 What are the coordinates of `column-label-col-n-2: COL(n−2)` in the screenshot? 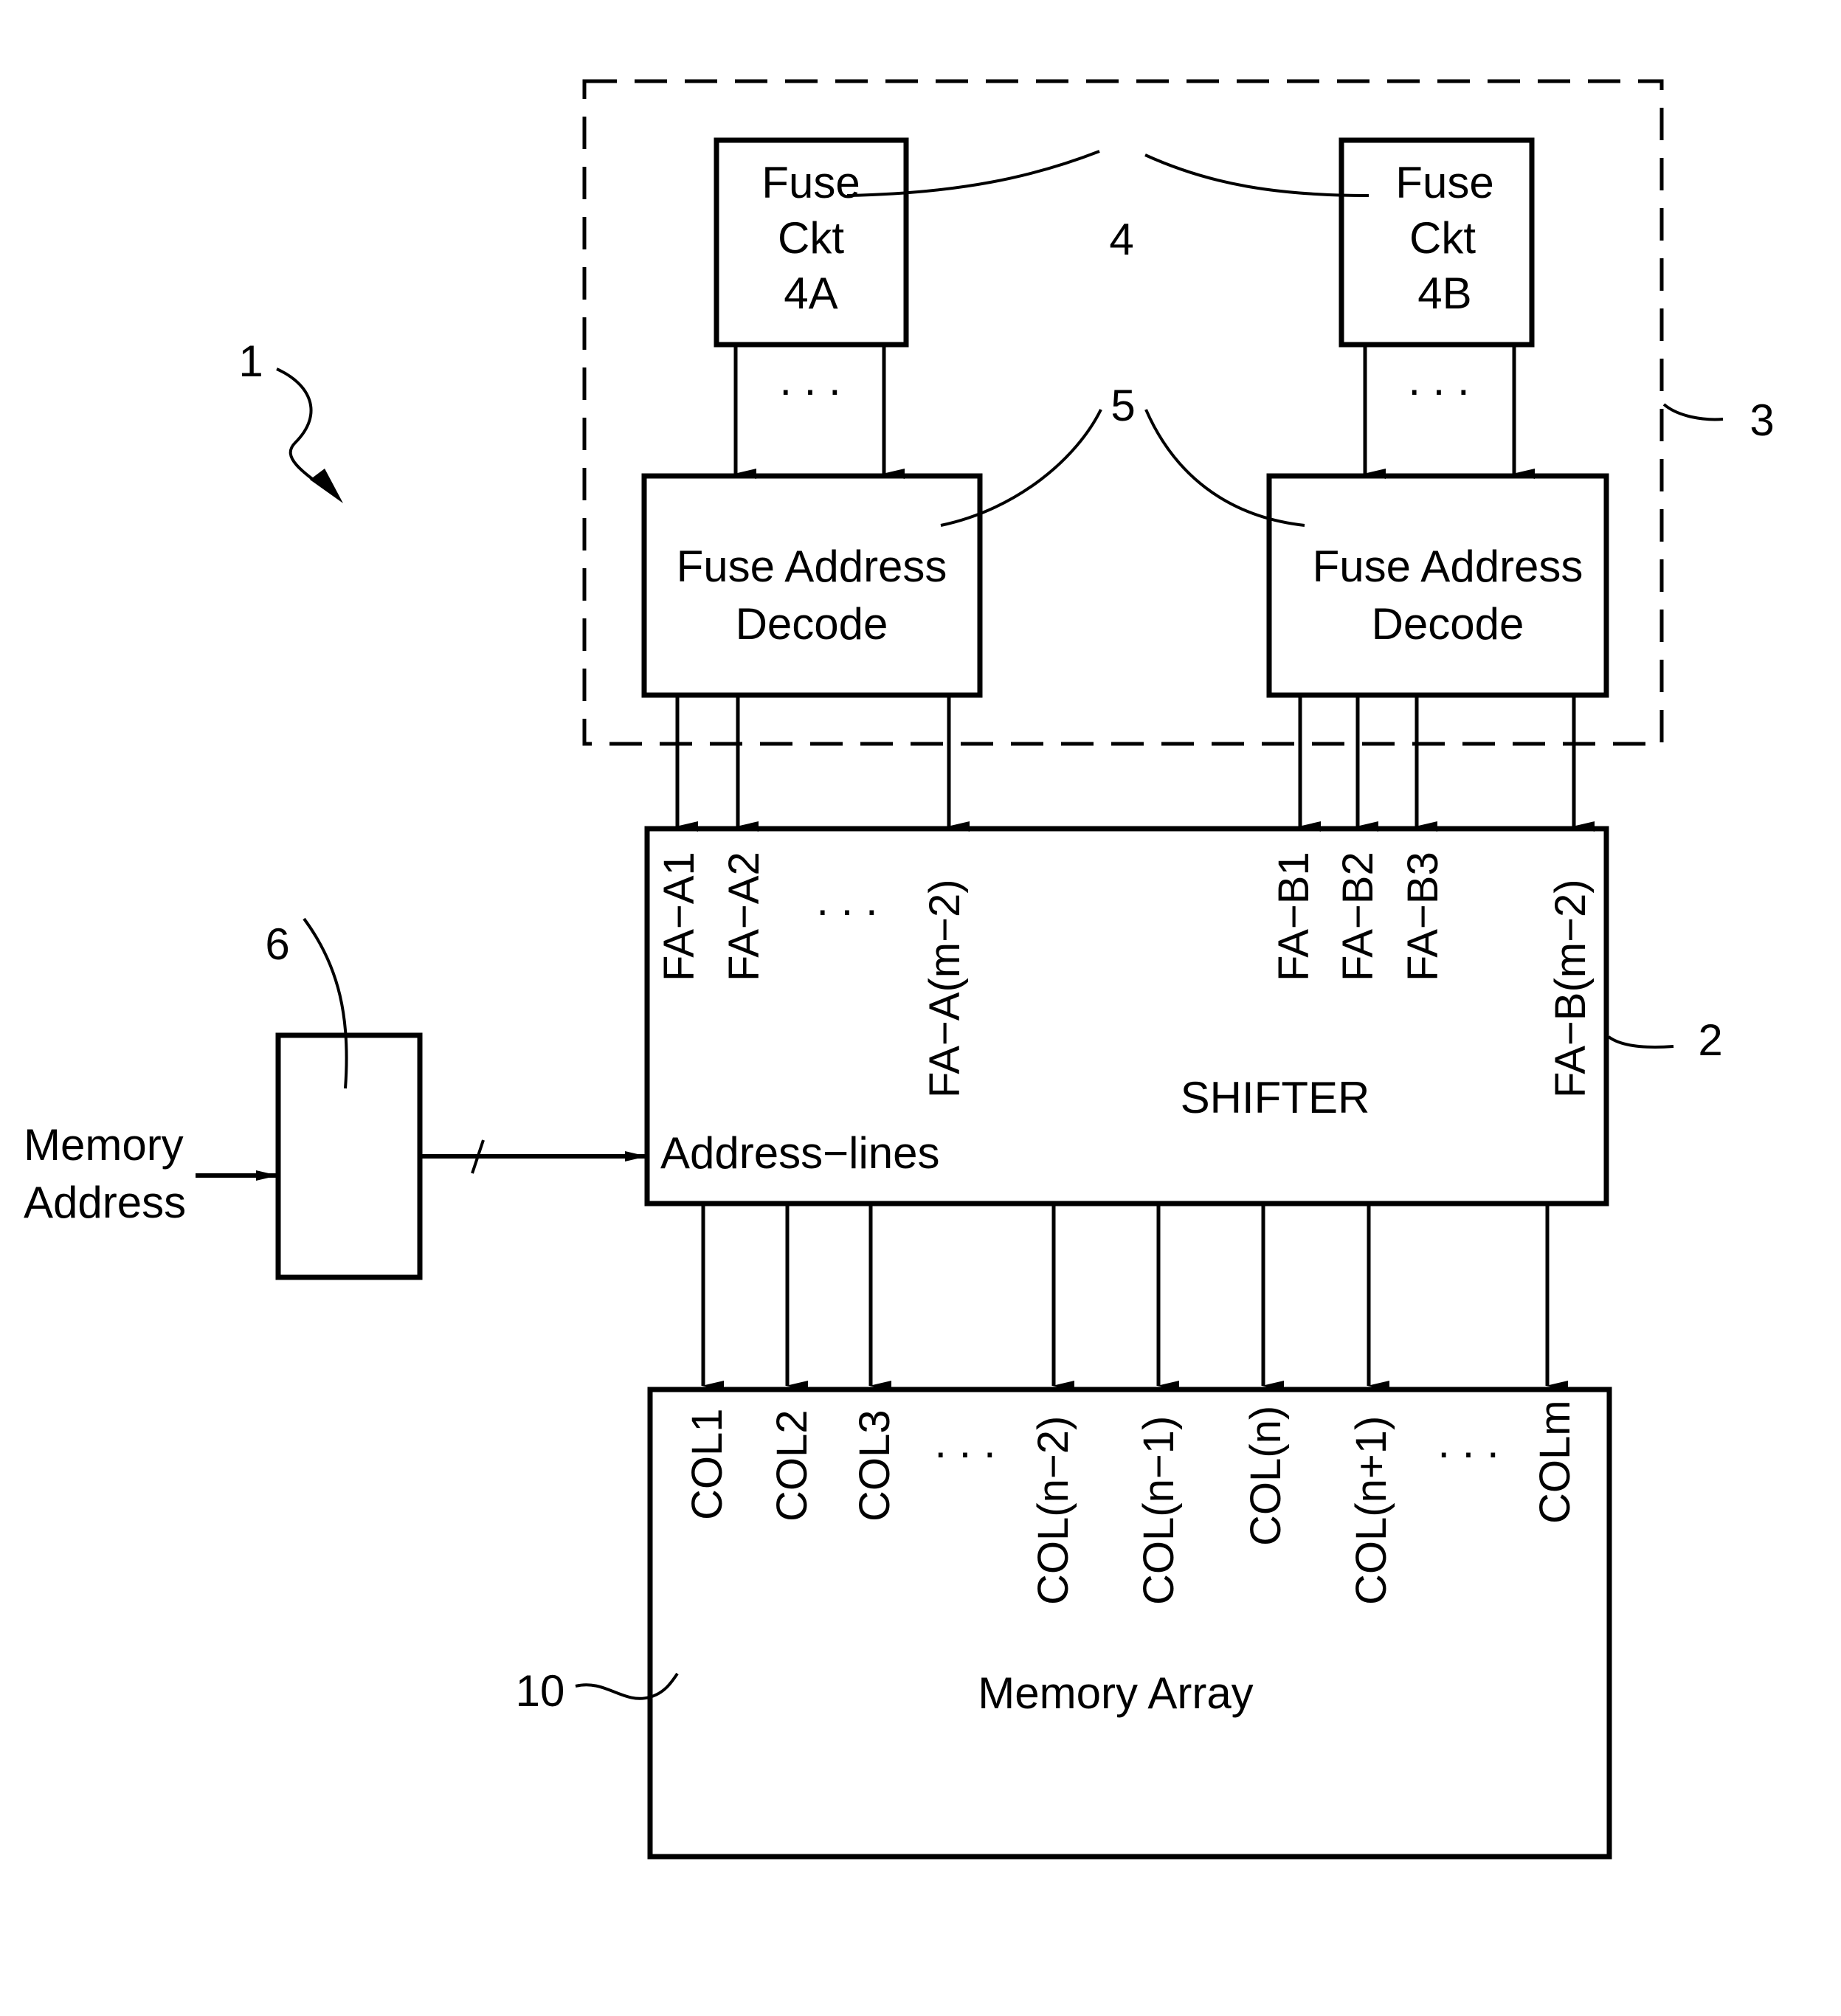 It's located at (1053, 1510).